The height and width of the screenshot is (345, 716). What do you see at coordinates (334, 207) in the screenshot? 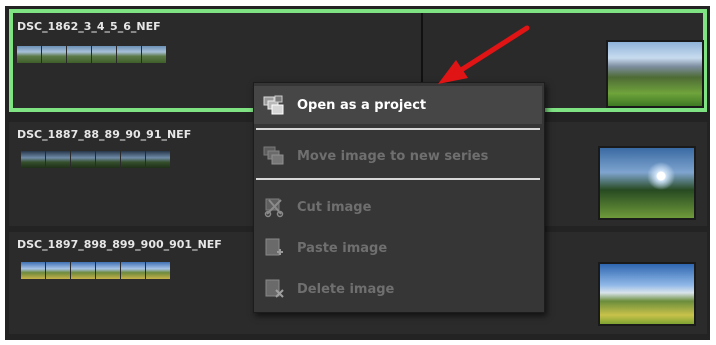
I see `menu-item-label: Cut image` at bounding box center [334, 207].